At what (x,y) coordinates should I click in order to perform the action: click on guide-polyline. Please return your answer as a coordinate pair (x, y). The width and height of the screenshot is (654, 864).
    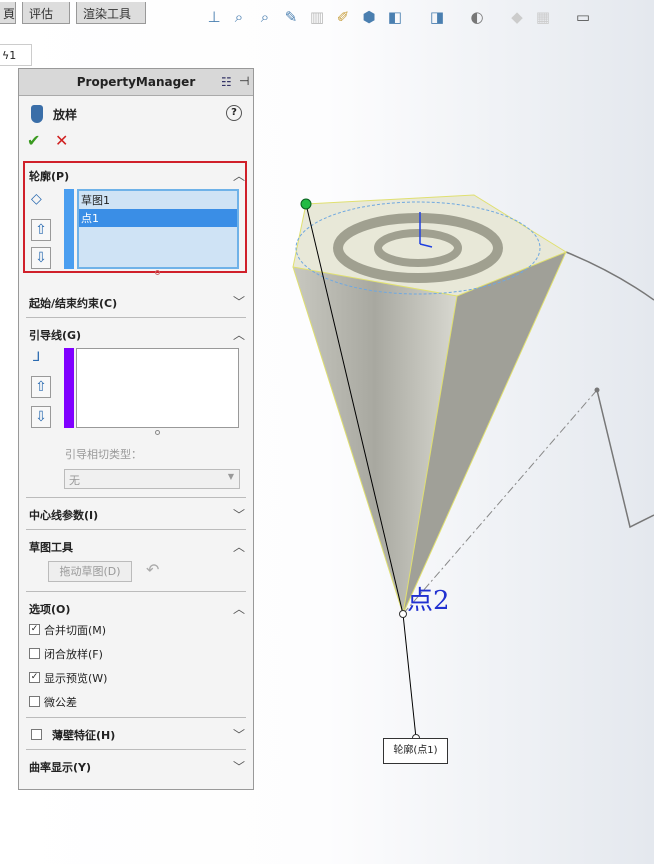
    Looking at the image, I should click on (625, 459).